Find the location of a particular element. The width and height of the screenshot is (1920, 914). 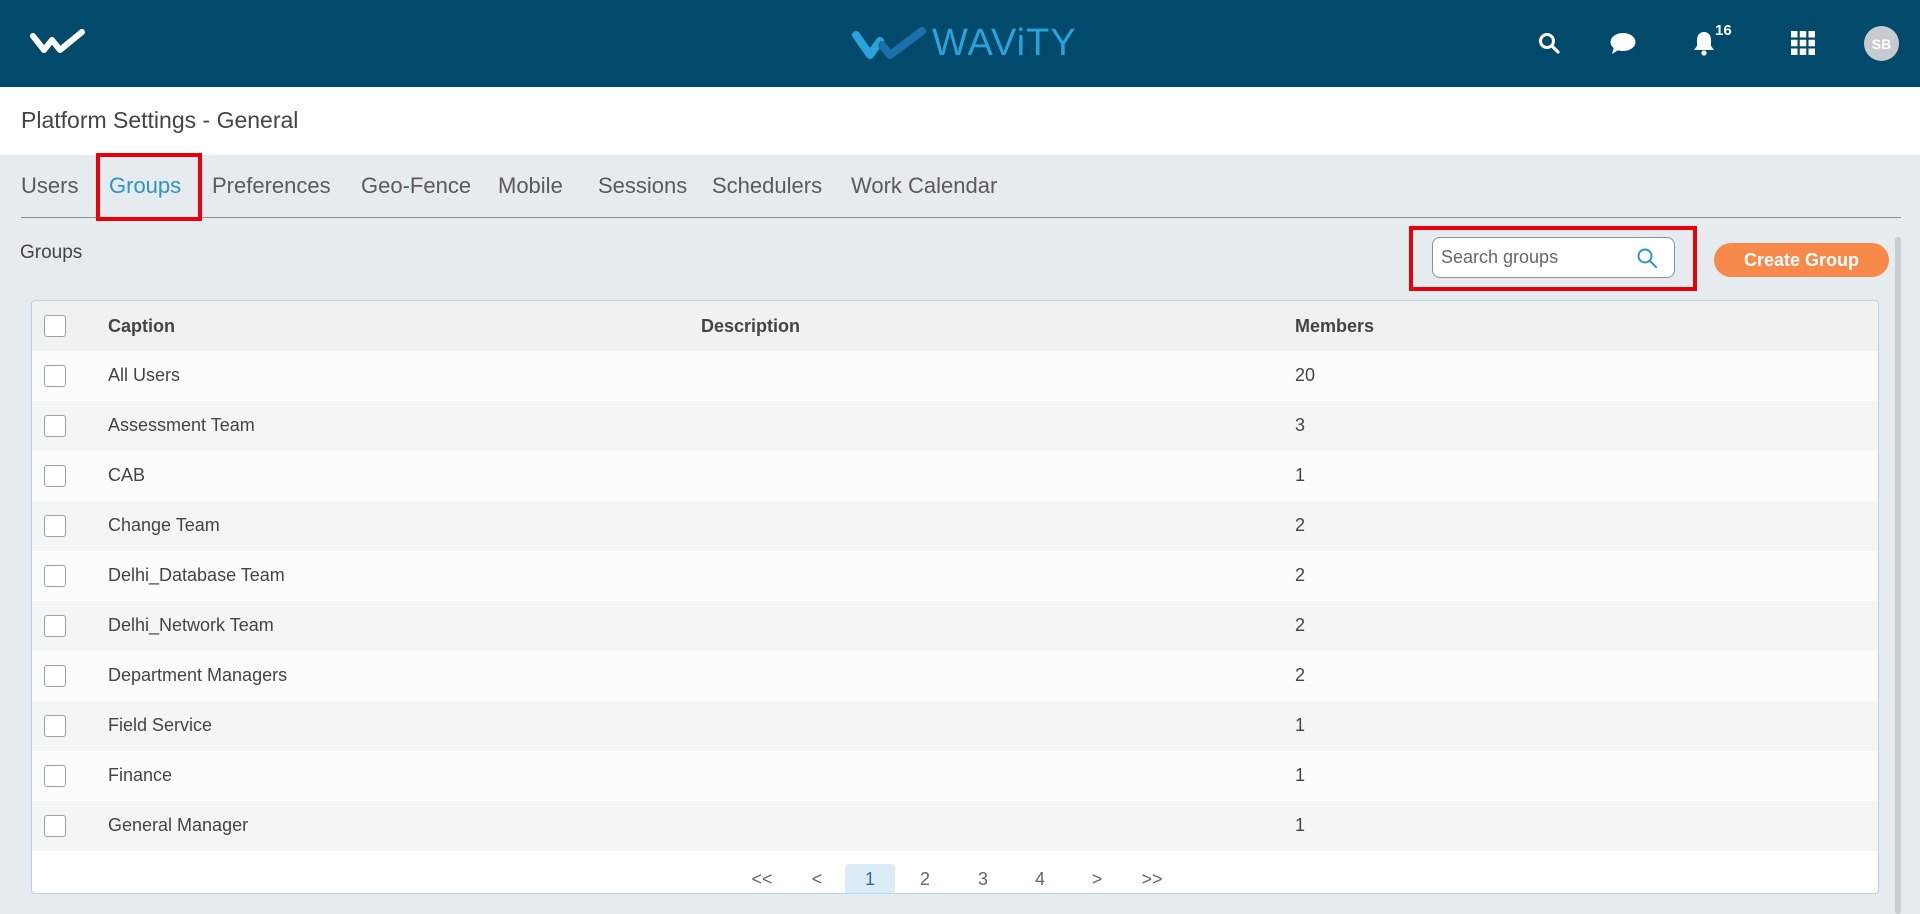

row-caption: Delhi_Network Team is located at coordinates (191, 625).